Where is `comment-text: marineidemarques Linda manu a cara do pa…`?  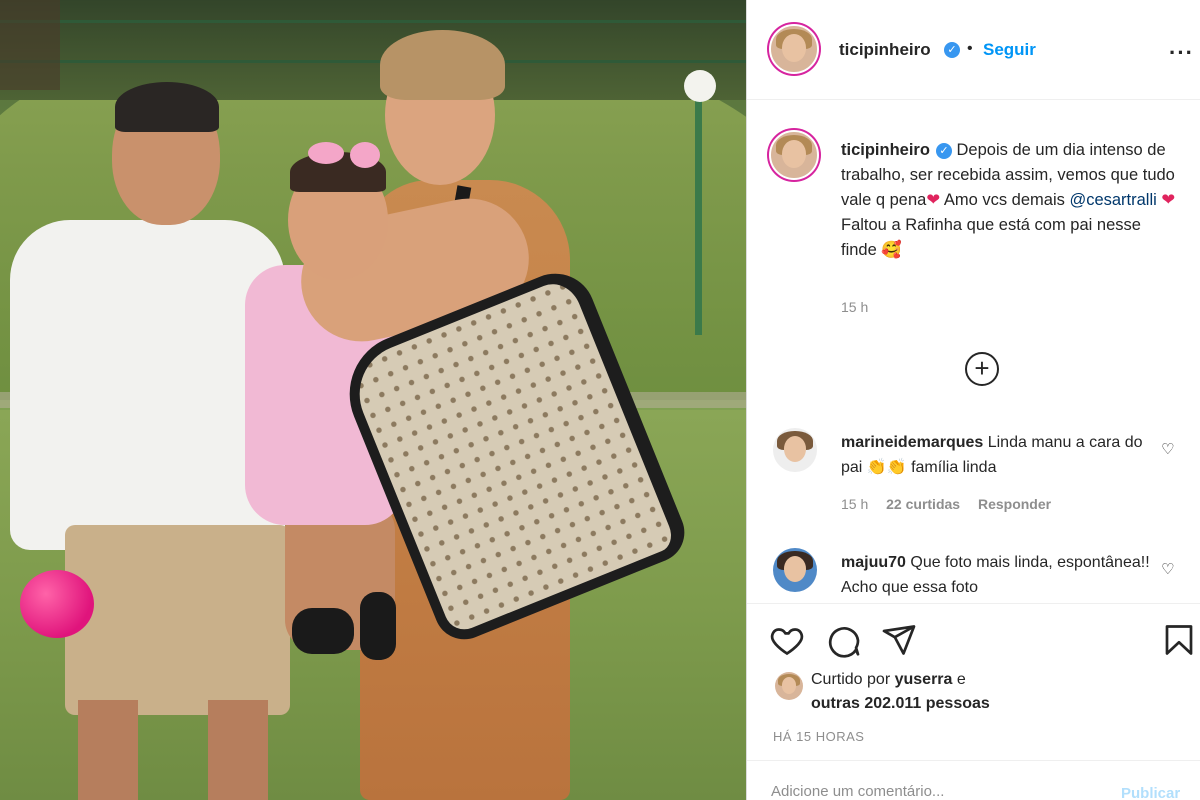
comment-text: marineidemarques Linda manu a cara do pa… is located at coordinates (998, 455).